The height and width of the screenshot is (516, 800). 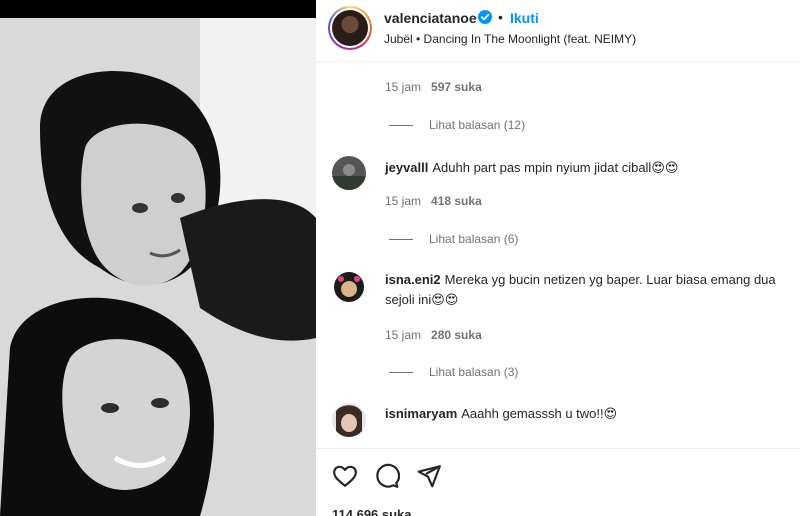 What do you see at coordinates (413, 279) in the screenshot?
I see `comment-username: isna.eni2` at bounding box center [413, 279].